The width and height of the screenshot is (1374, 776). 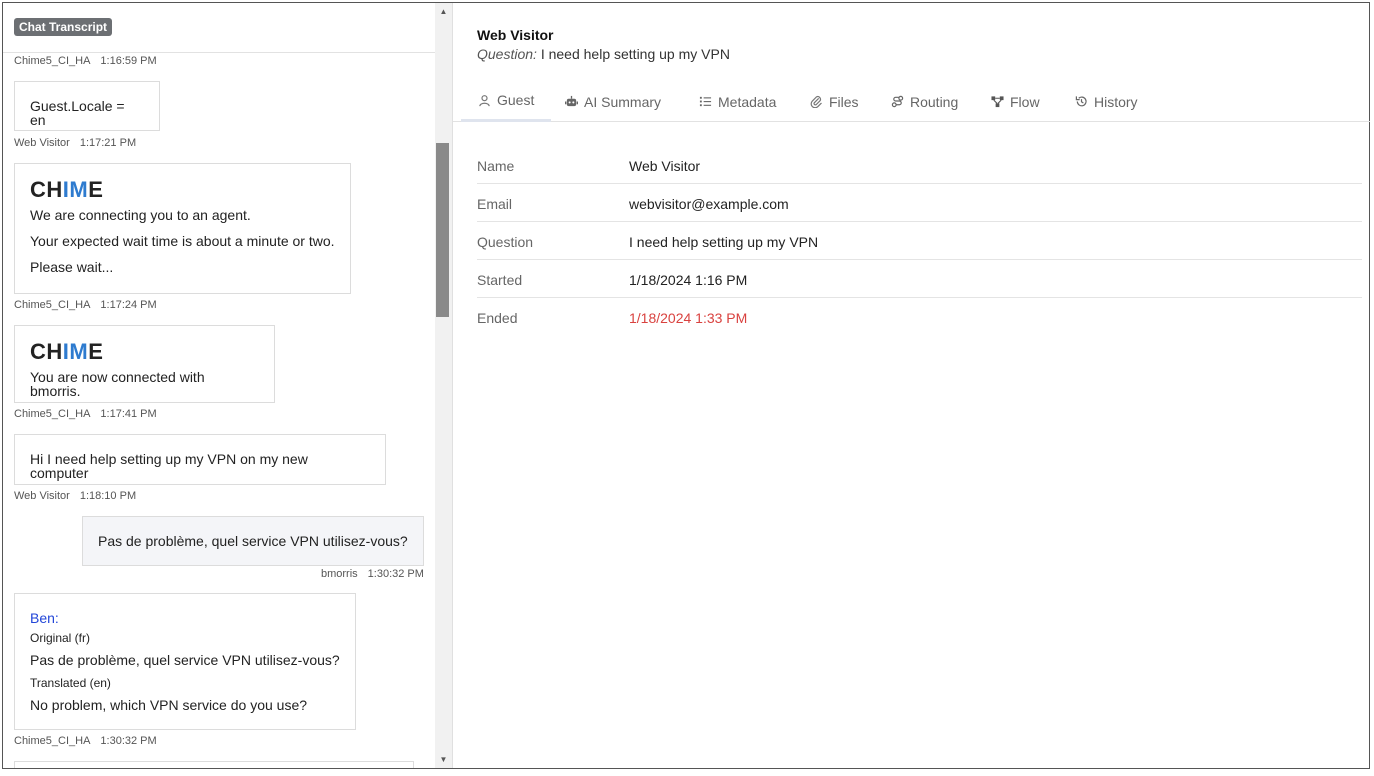 What do you see at coordinates (214, 764) in the screenshot?
I see `message-bubble` at bounding box center [214, 764].